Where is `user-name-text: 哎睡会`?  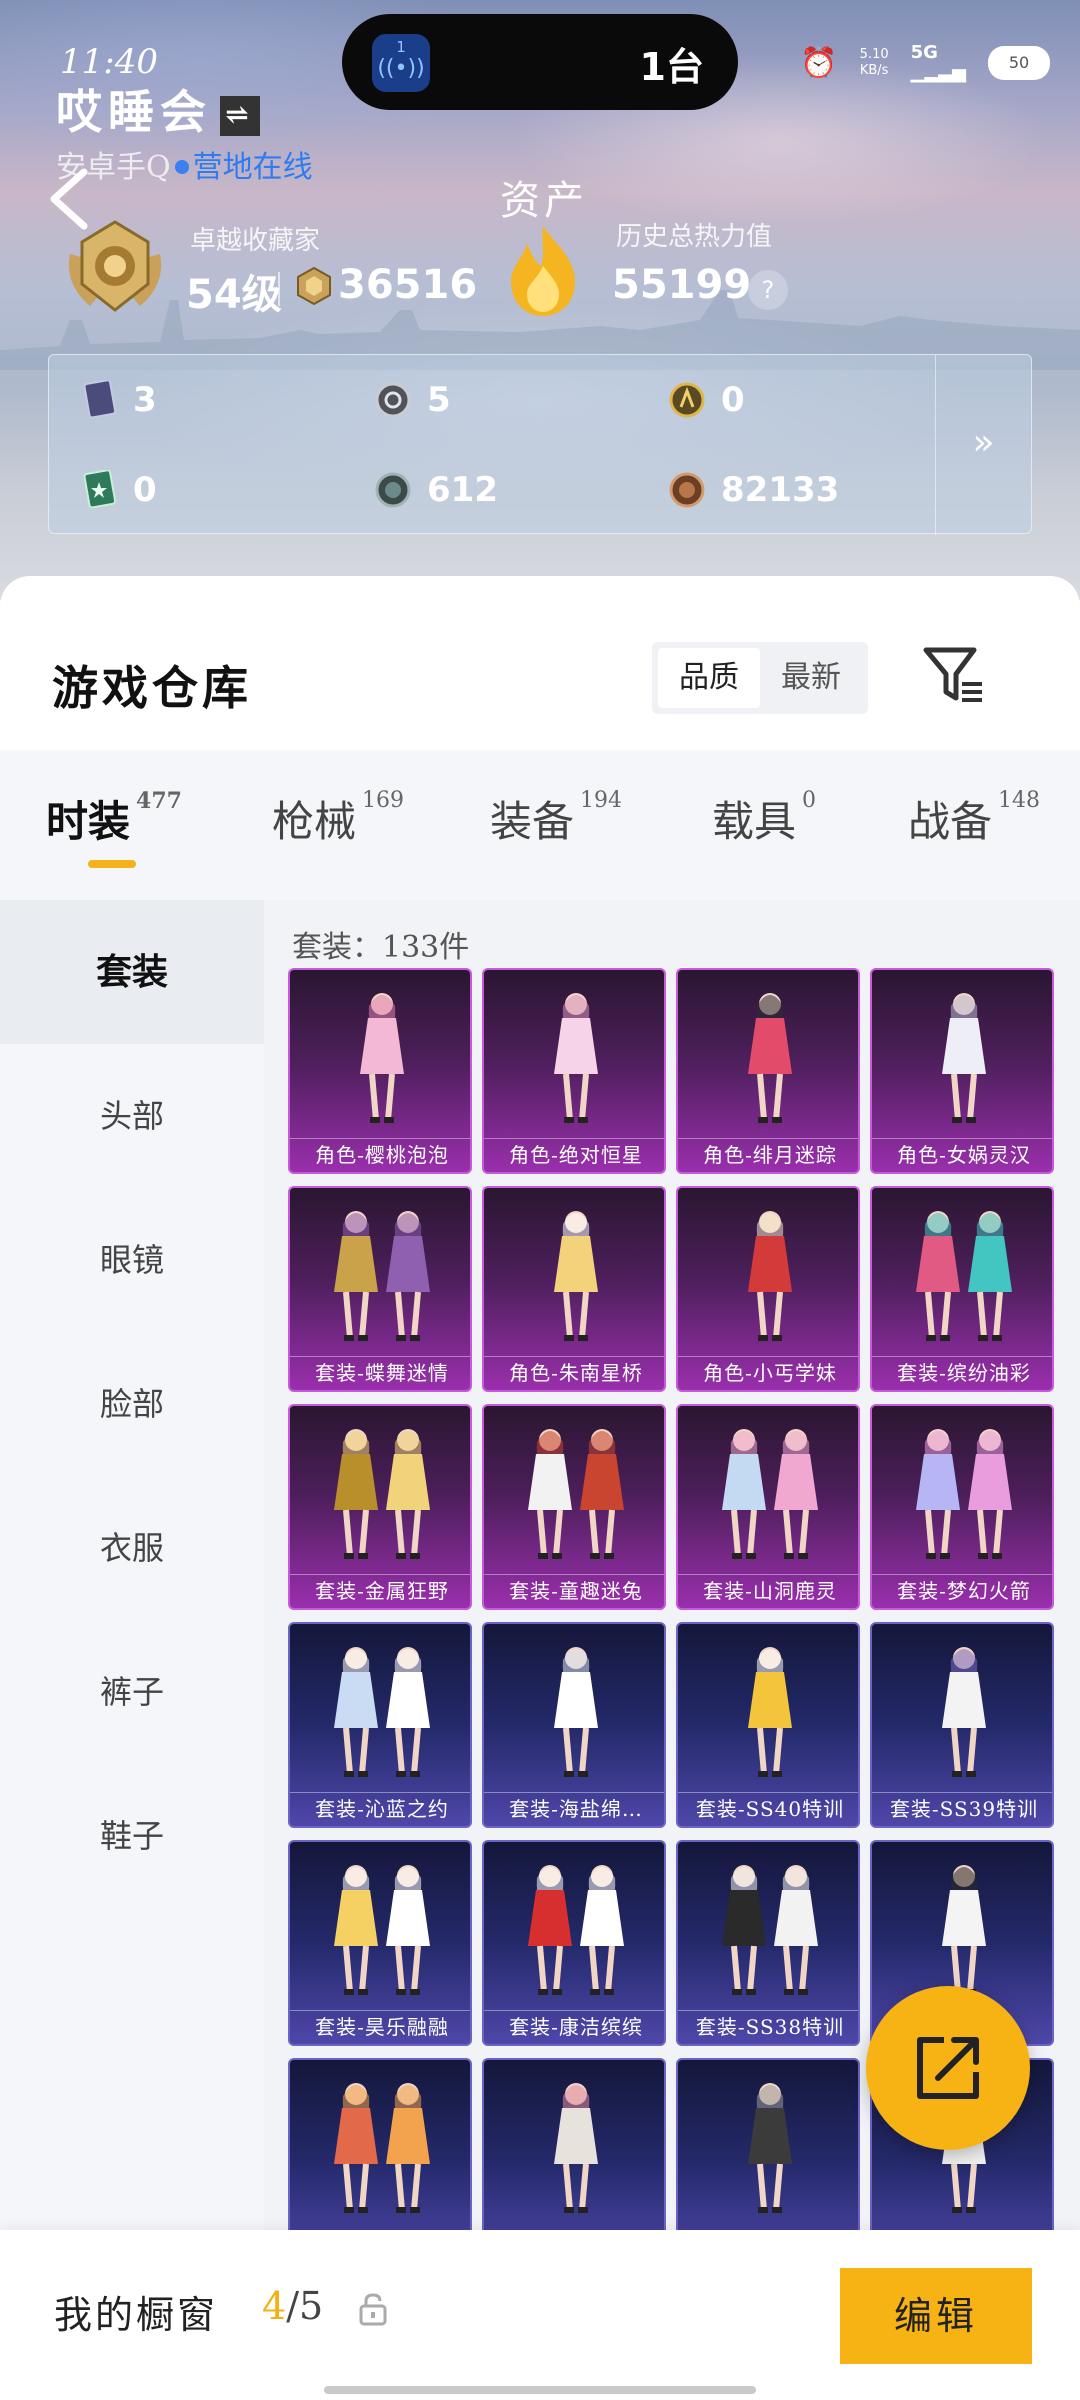 user-name-text: 哎睡会 is located at coordinates (134, 112).